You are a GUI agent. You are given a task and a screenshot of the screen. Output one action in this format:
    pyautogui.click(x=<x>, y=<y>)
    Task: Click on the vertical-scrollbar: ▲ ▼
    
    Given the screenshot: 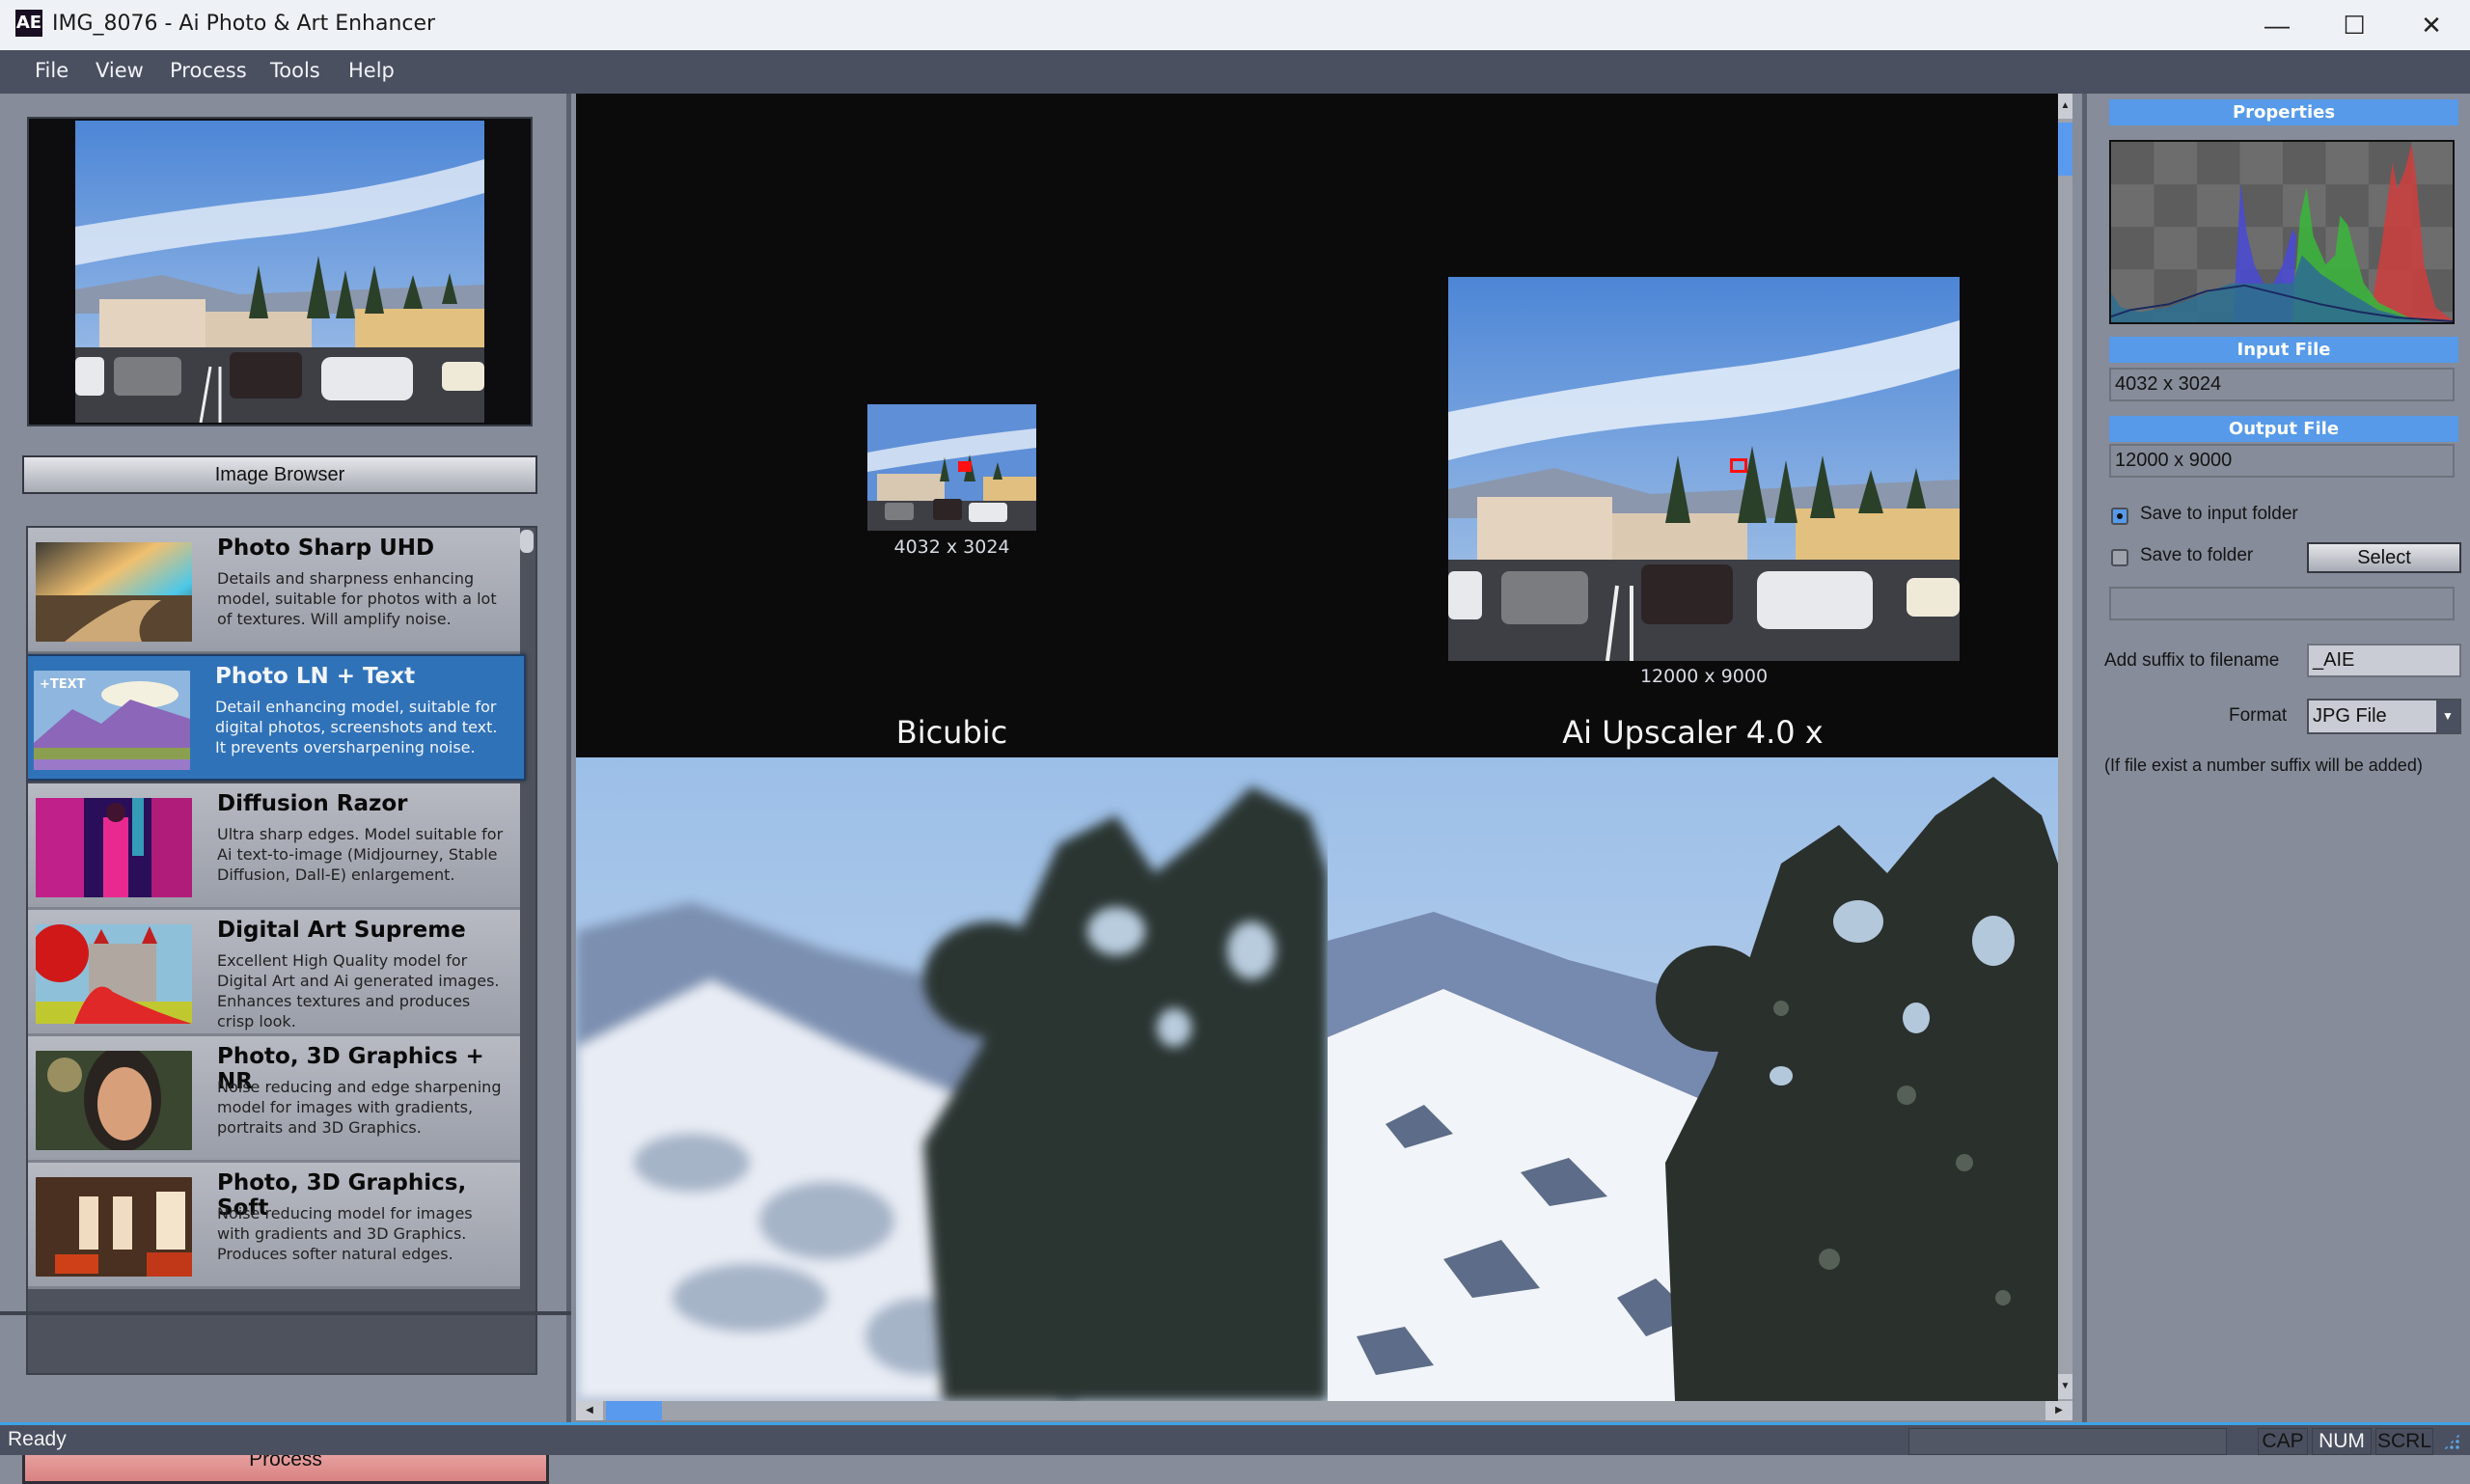 What is the action you would take?
    pyautogui.click(x=2065, y=747)
    